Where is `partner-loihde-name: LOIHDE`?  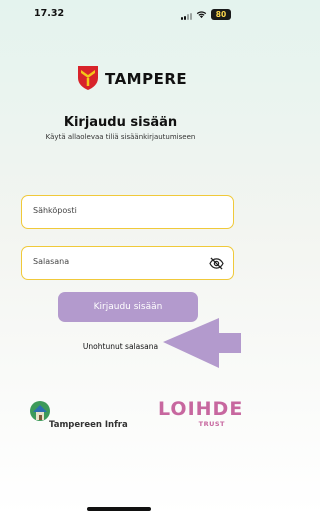
partner-loihde-name: LOIHDE is located at coordinates (201, 409).